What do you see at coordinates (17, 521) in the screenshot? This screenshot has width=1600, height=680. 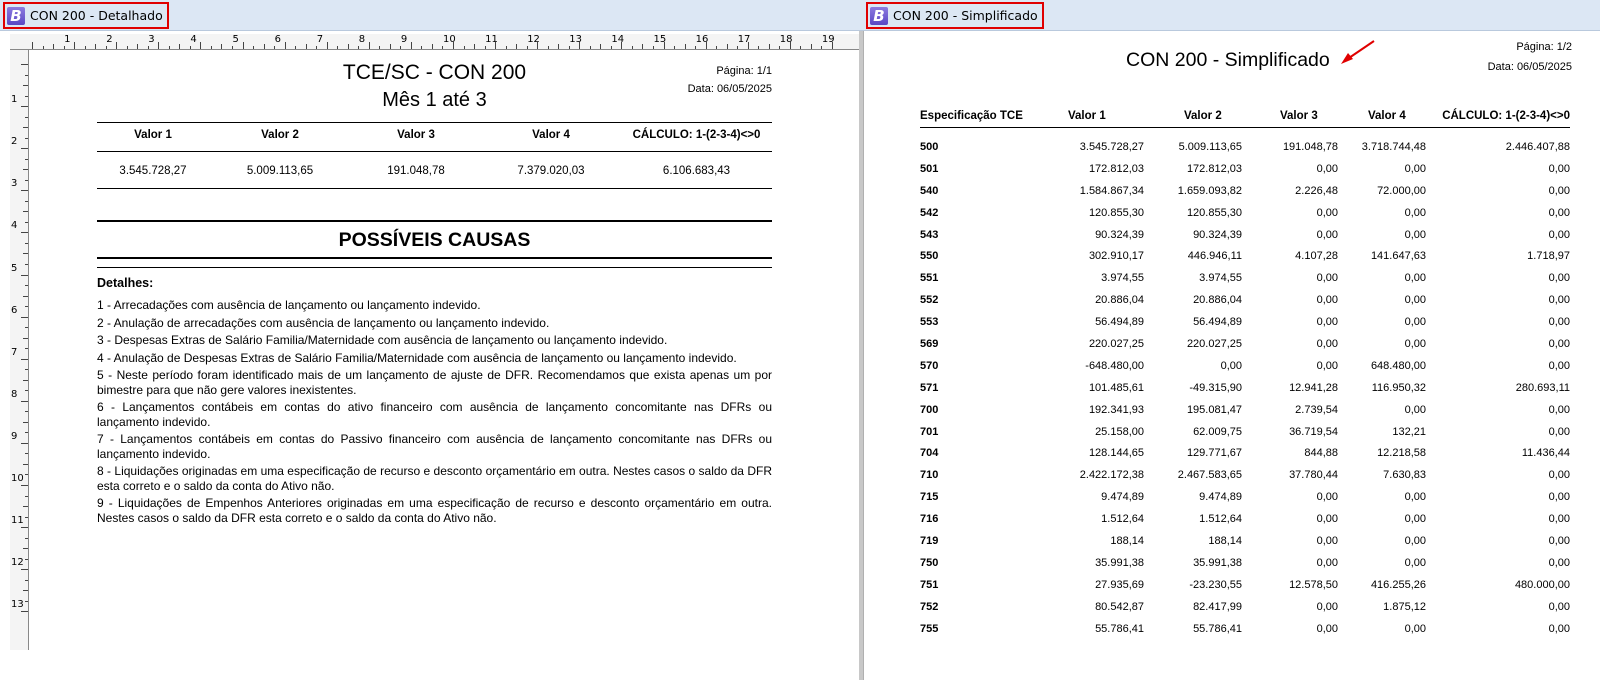 I see `ruler-number: 11` at bounding box center [17, 521].